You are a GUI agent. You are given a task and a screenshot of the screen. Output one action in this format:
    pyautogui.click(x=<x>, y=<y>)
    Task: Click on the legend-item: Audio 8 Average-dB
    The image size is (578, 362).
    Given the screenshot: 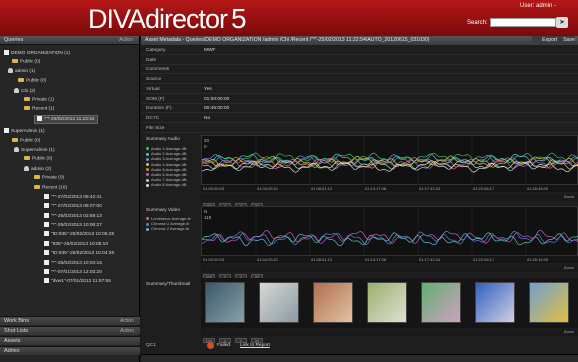 What is the action you would take?
    pyautogui.click(x=166, y=184)
    